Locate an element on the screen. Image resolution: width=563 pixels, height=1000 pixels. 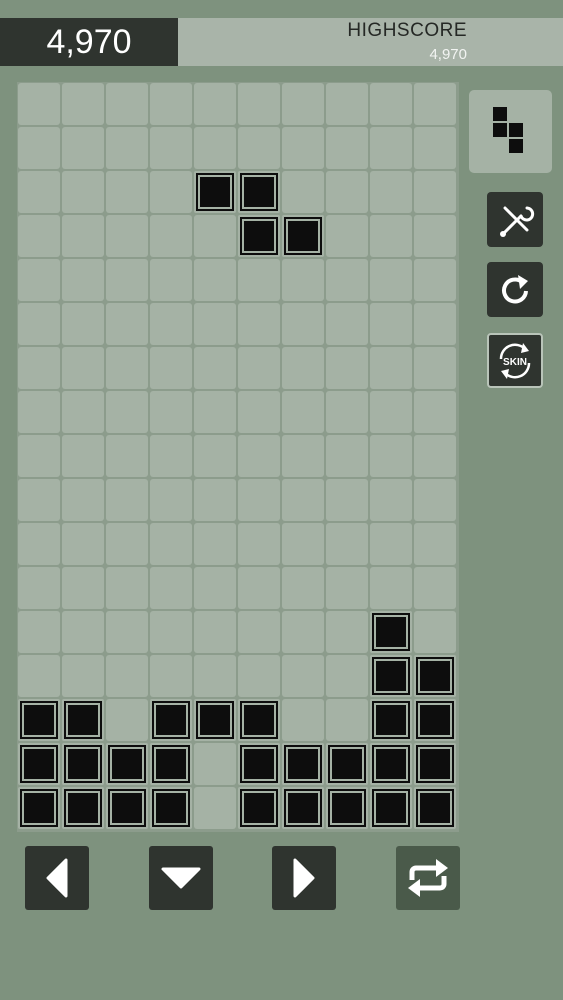
drop-down-button is located at coordinates (181, 878).